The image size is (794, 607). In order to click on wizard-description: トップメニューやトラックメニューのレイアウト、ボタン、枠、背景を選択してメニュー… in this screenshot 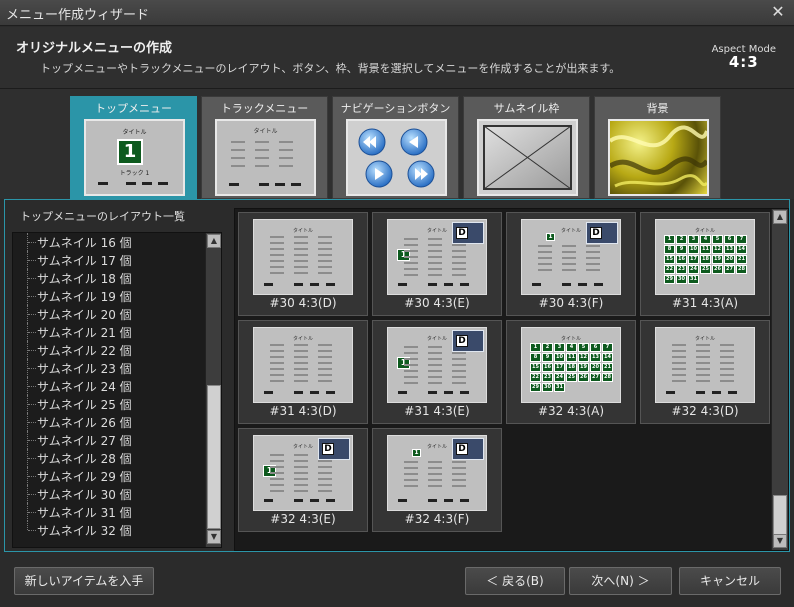, I will do `click(330, 68)`.